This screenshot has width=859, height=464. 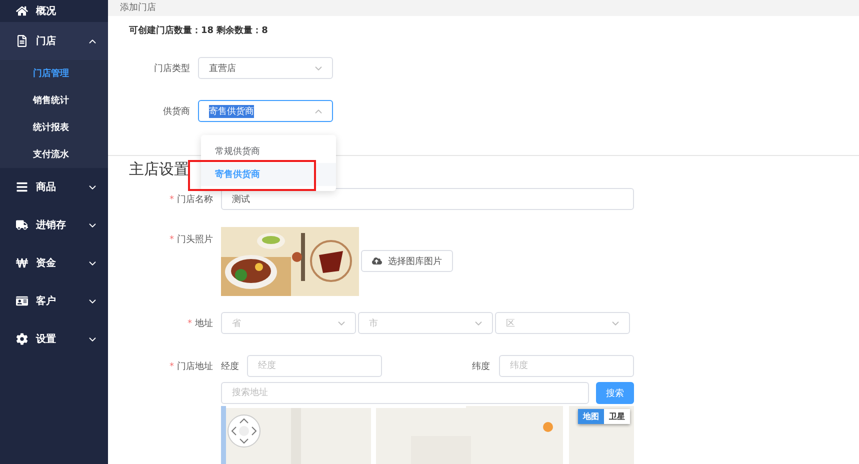 What do you see at coordinates (265, 111) in the screenshot?
I see `supplier-select: 寄售供货商` at bounding box center [265, 111].